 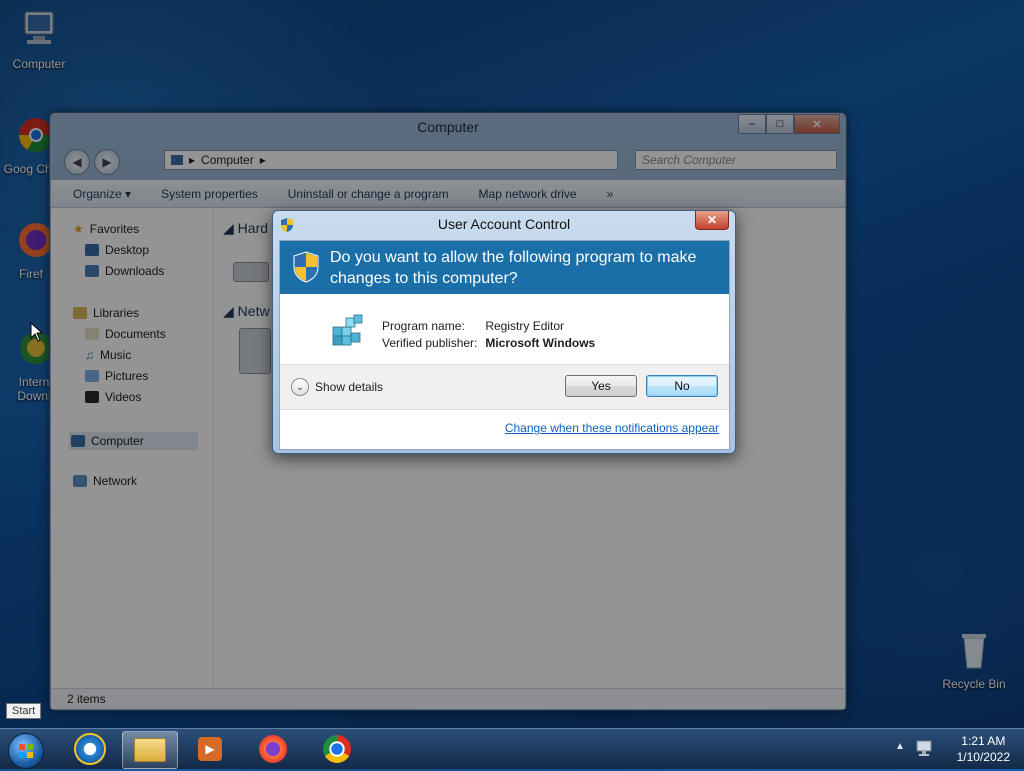 What do you see at coordinates (601, 386) in the screenshot?
I see `yes-button: Yes` at bounding box center [601, 386].